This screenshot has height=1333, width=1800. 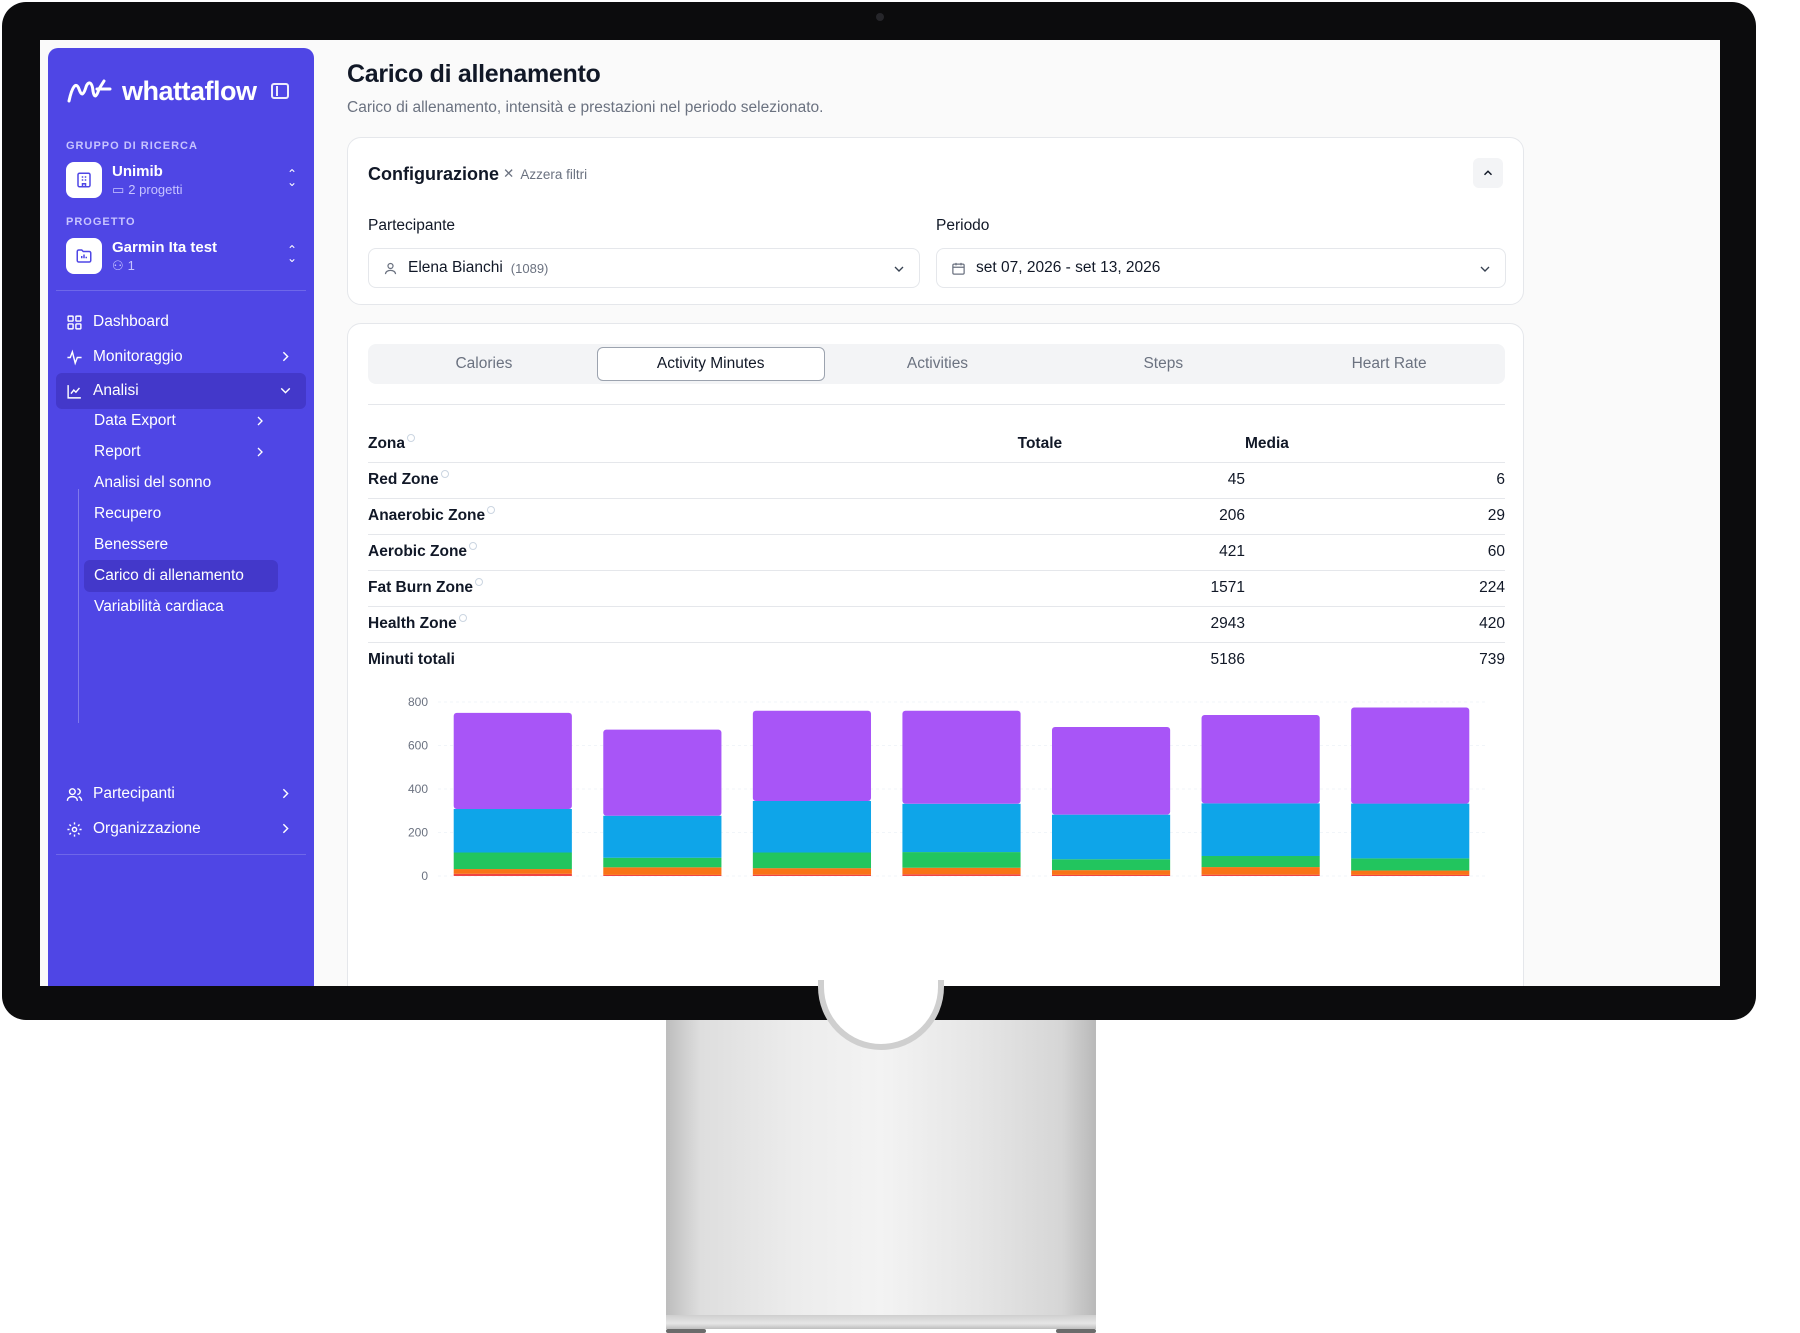 What do you see at coordinates (181, 322) in the screenshot?
I see `sidebar-item-dashboard: Dashboard` at bounding box center [181, 322].